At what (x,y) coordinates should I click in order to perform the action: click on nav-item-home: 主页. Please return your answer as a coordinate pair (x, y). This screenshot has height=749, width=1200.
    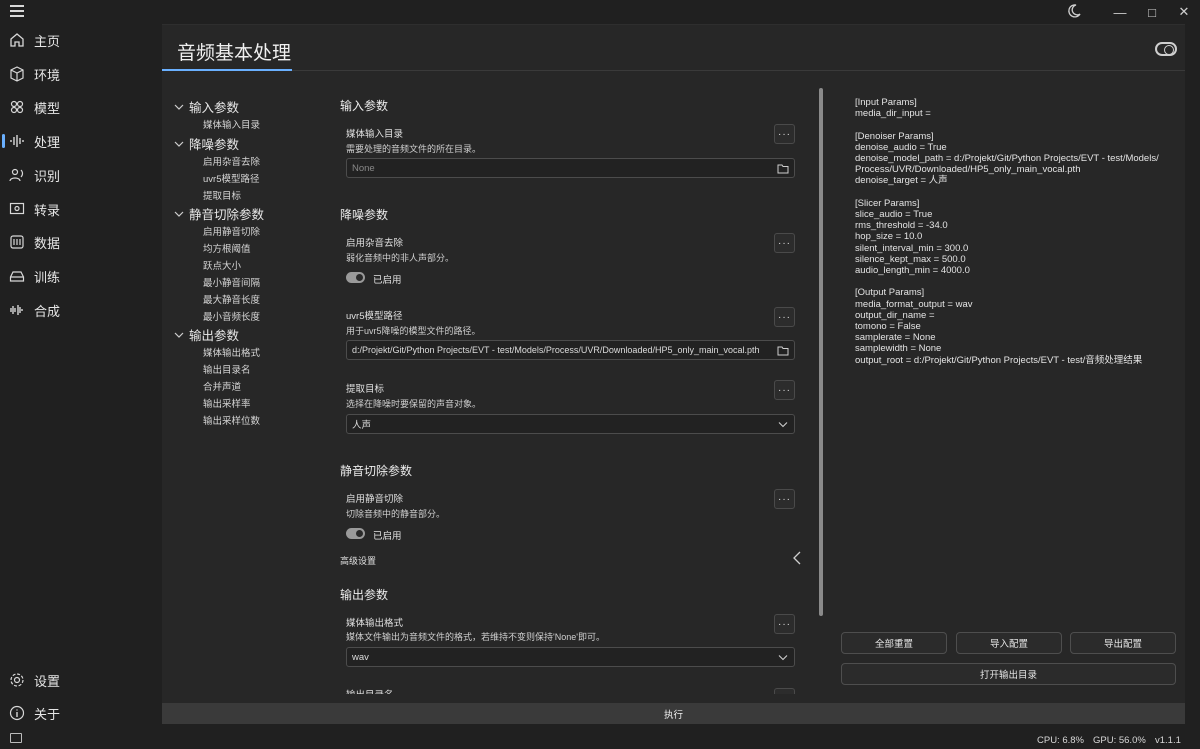
    Looking at the image, I should click on (80, 40).